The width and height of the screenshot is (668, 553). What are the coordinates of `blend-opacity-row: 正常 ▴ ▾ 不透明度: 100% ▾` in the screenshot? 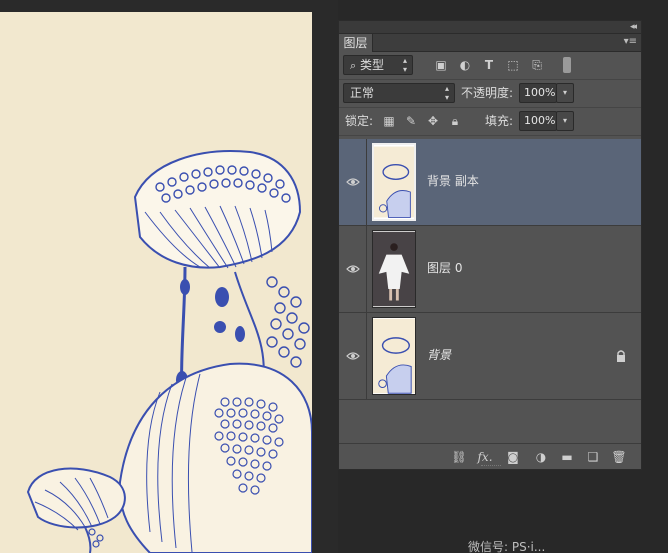 It's located at (490, 94).